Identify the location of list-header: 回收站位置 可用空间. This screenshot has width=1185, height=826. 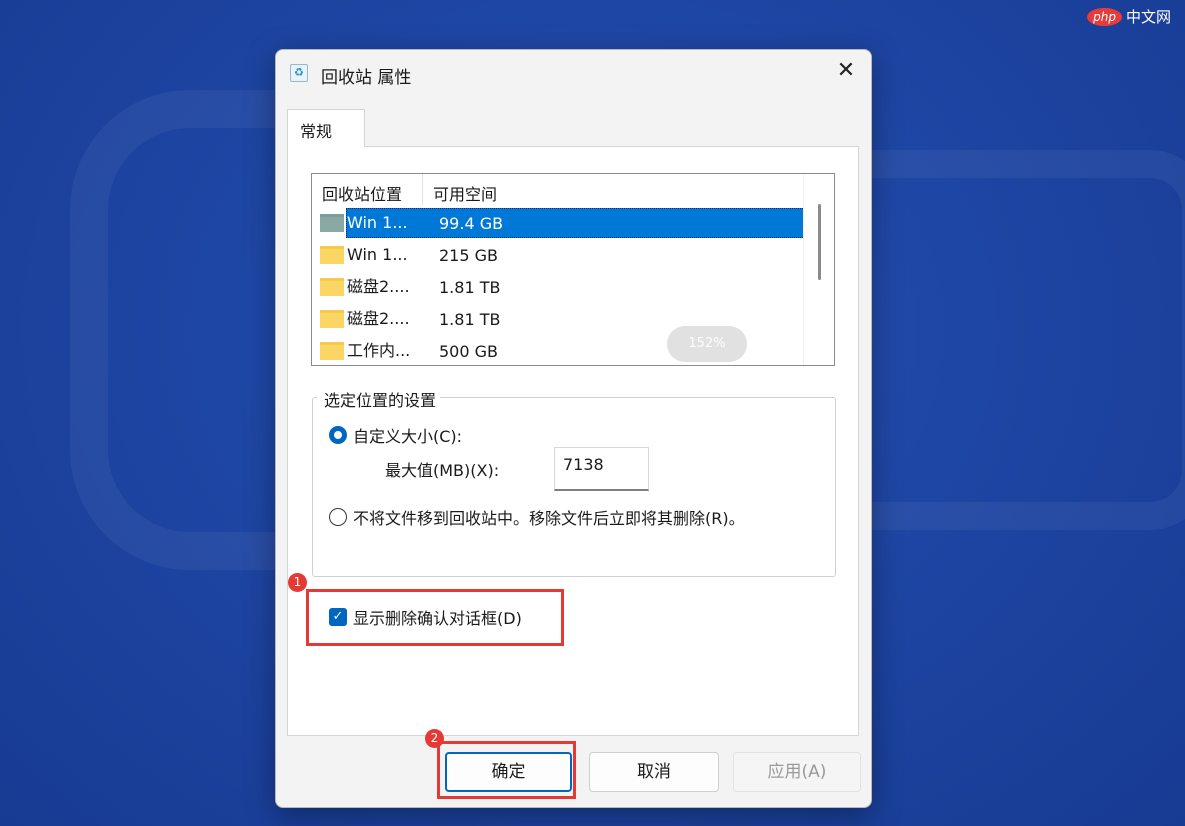
(558, 190).